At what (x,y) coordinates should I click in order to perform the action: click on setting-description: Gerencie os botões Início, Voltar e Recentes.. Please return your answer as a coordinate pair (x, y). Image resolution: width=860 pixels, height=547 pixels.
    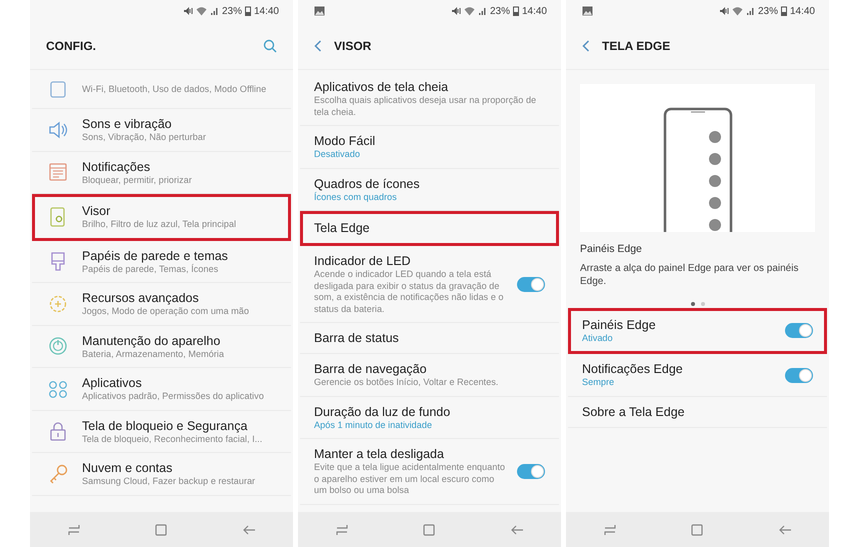
    Looking at the image, I should click on (407, 382).